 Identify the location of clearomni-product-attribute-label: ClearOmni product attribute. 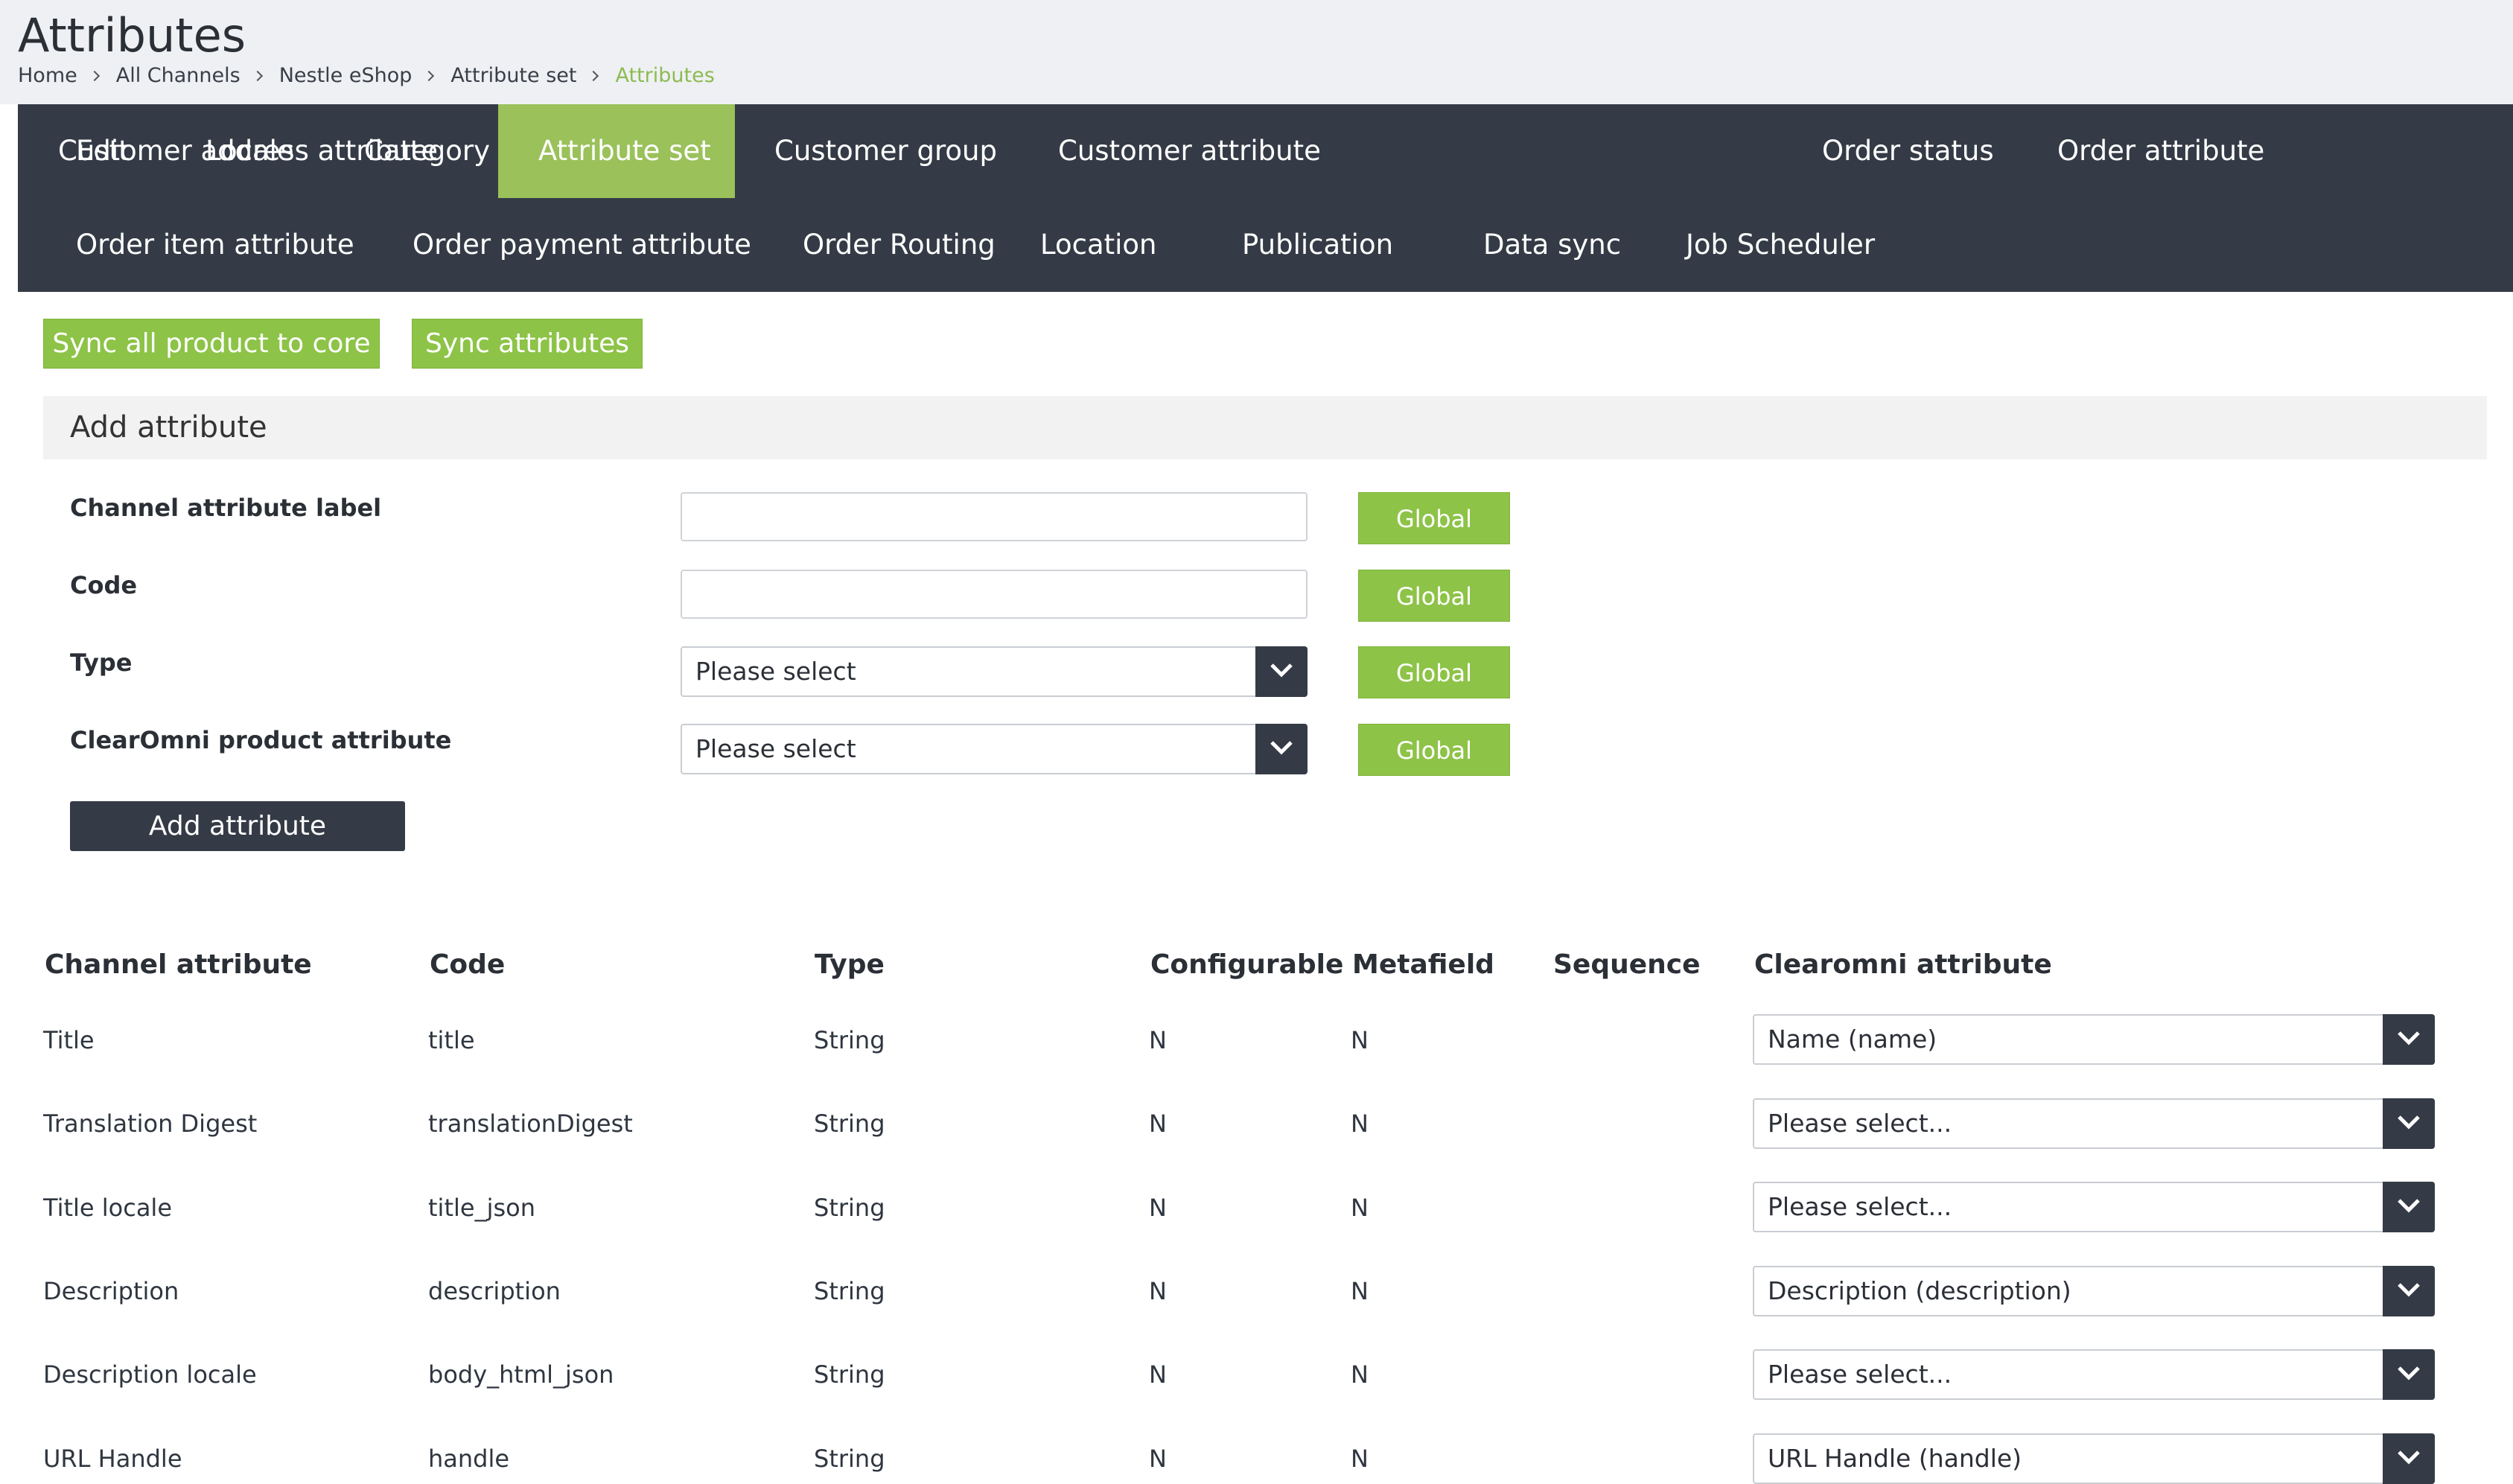
(261, 740).